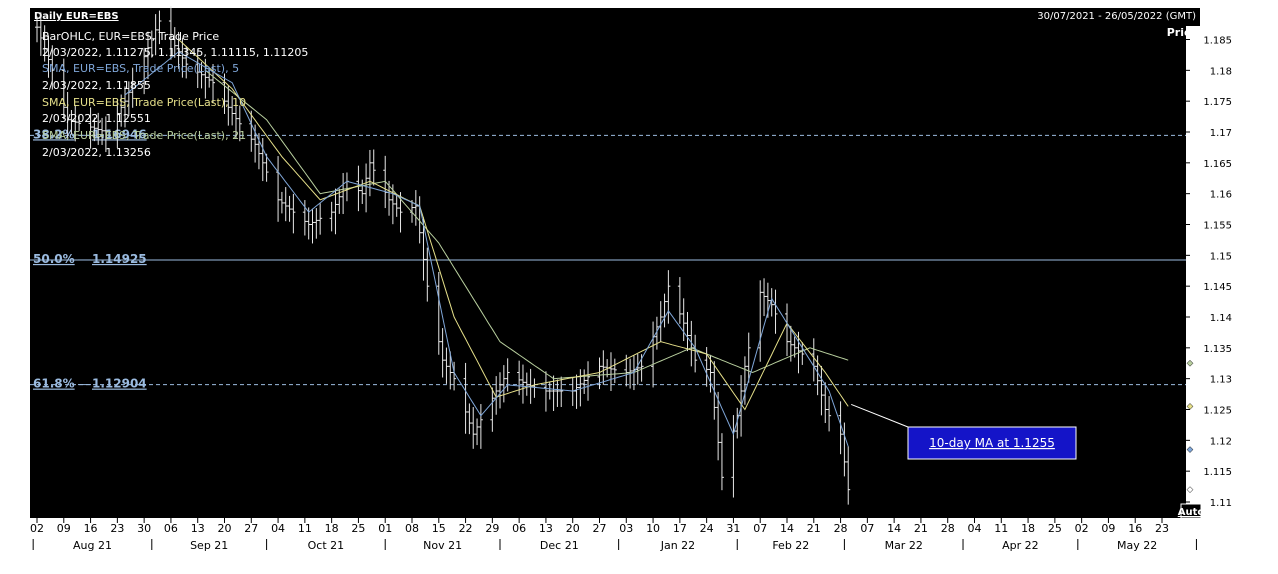 The image size is (1278, 574). I want to click on fib-level-pct: 61.8%, so click(54, 384).